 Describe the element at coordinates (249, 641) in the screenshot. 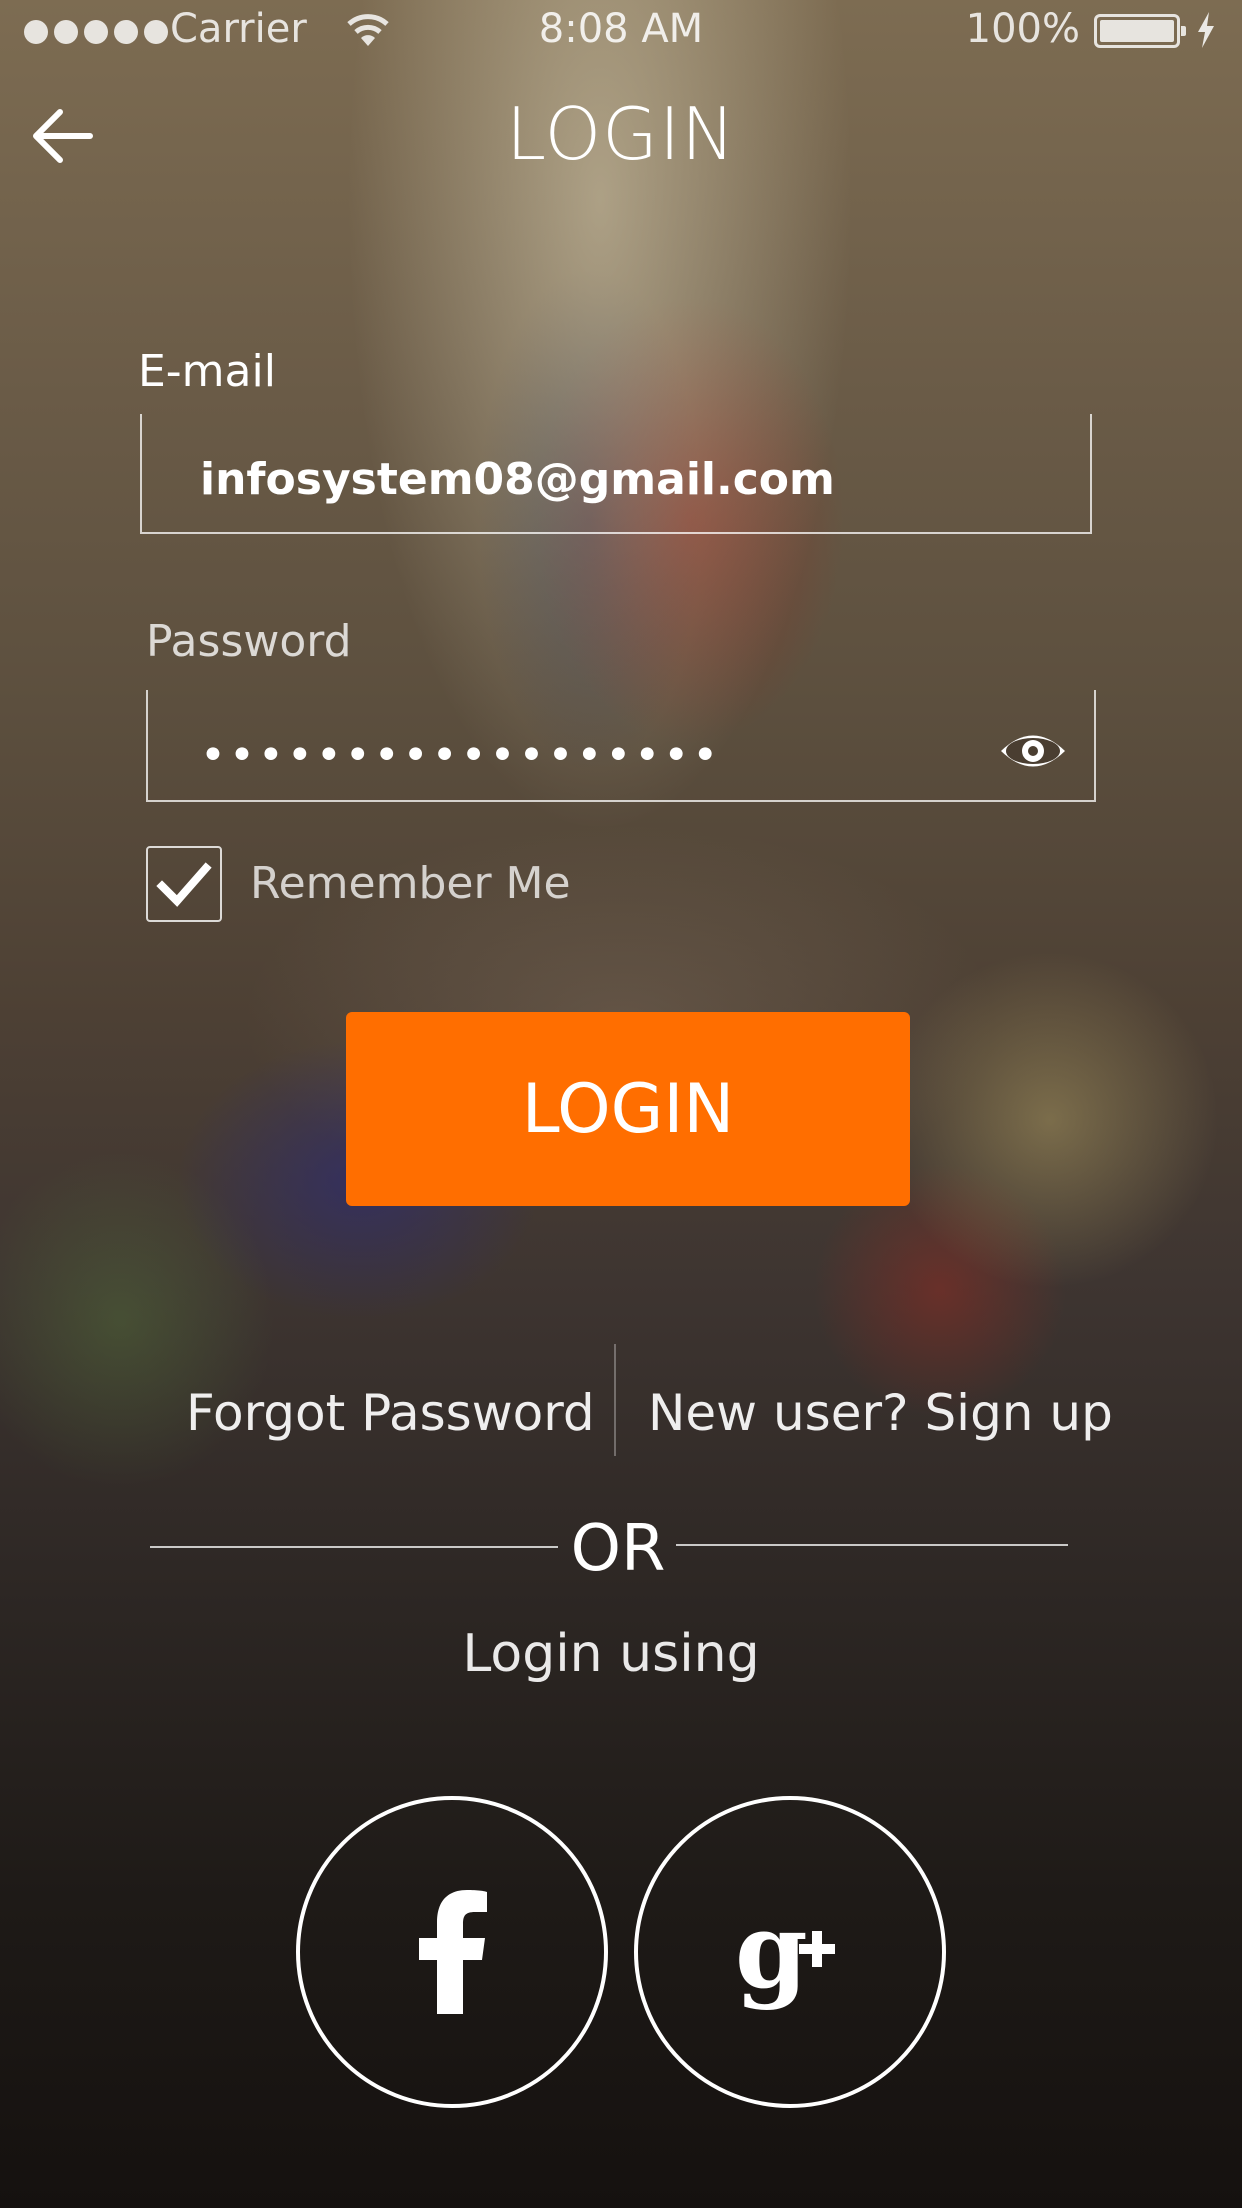

I see `password-label: Password` at that location.